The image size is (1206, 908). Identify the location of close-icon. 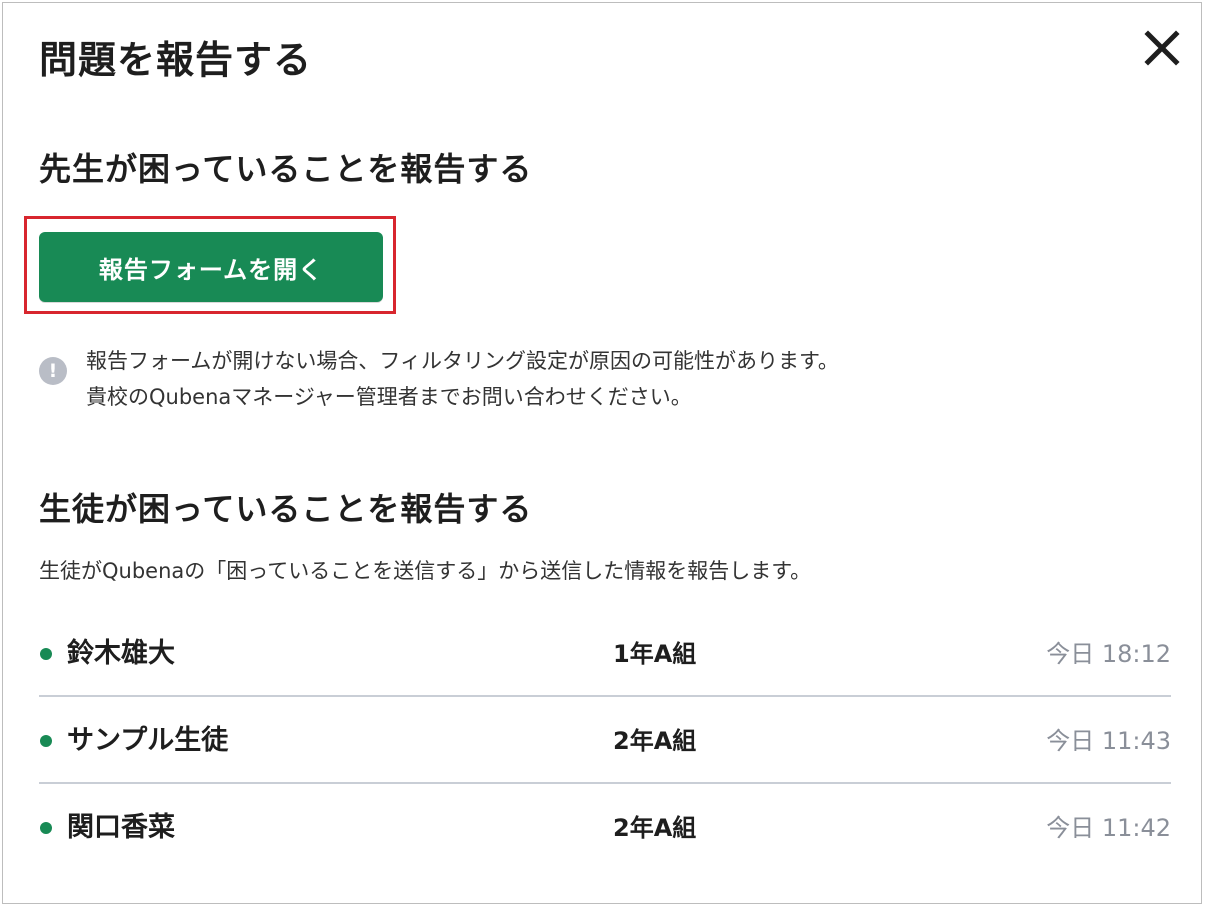
(1162, 48).